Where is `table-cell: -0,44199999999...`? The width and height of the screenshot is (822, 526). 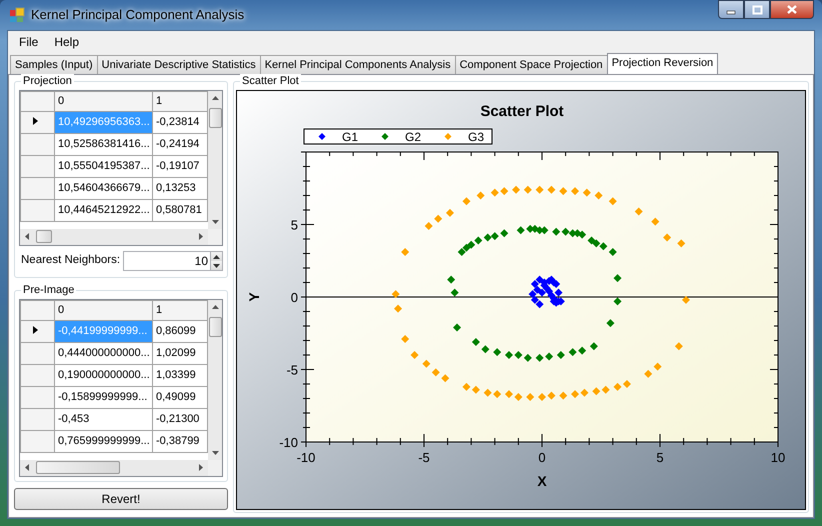 table-cell: -0,44199999999... is located at coordinates (103, 331).